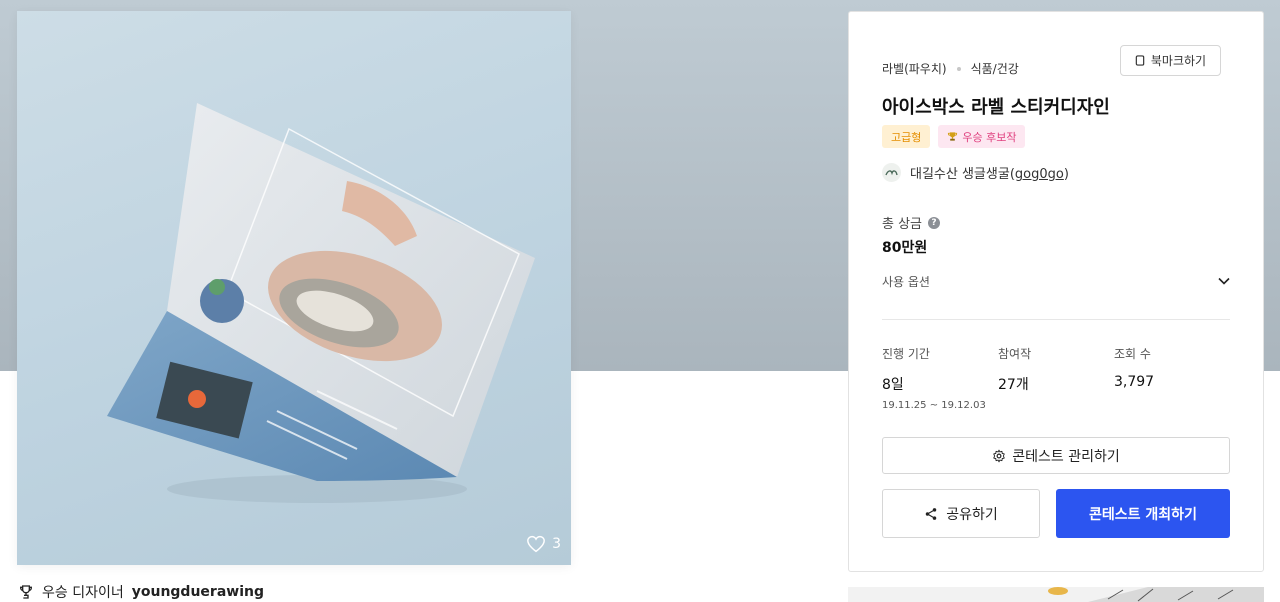 This screenshot has height=602, width=1280. I want to click on host-logo-icon, so click(891, 172).